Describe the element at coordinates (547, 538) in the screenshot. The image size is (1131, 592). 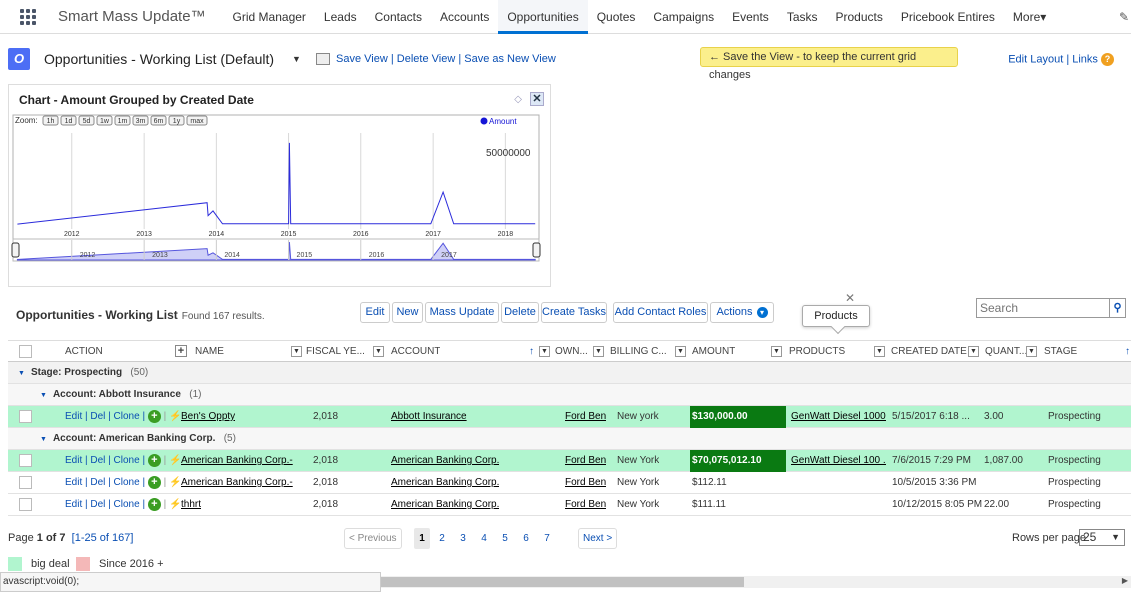
I see `page-7: 7` at that location.